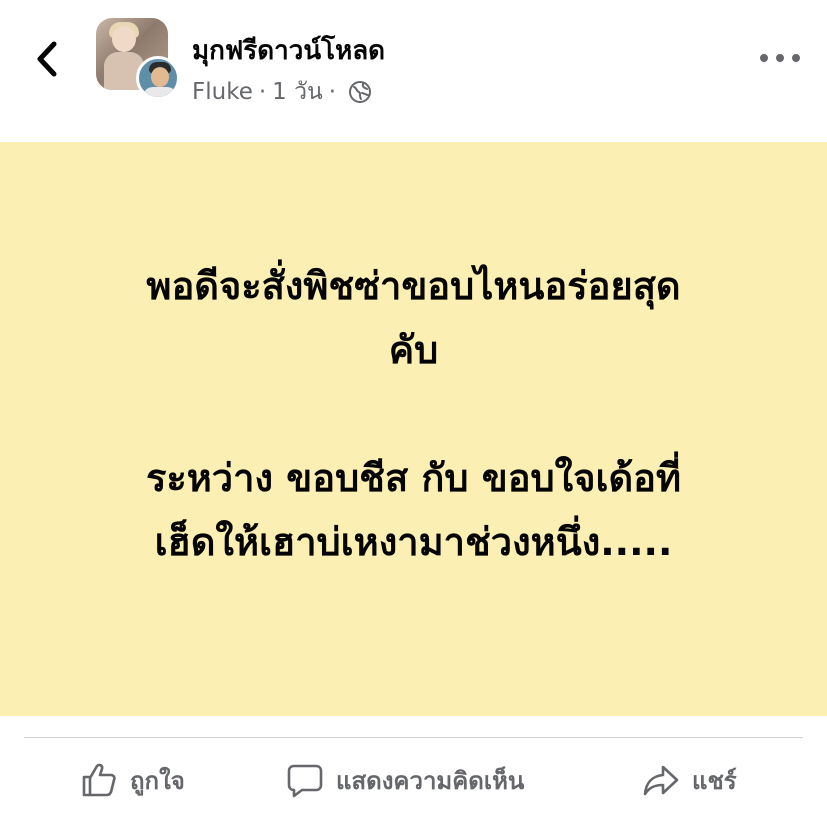 The image size is (827, 817). Describe the element at coordinates (297, 92) in the screenshot. I see `post-timestamp: 1 วัน` at that location.